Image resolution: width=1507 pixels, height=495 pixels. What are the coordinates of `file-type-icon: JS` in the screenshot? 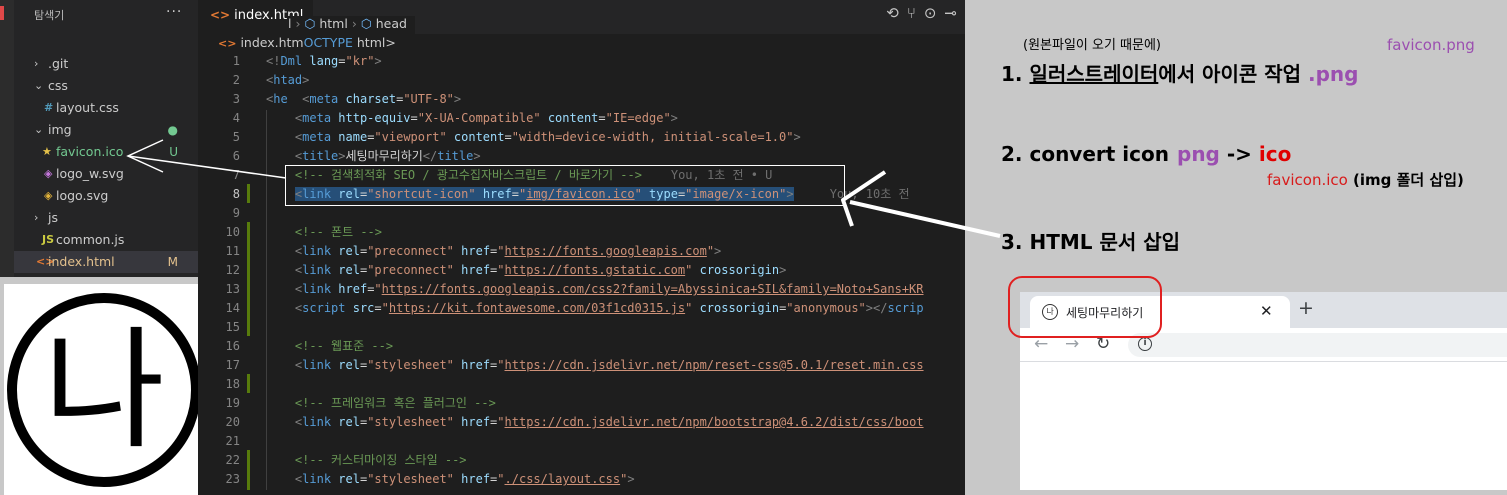 It's located at (48, 239).